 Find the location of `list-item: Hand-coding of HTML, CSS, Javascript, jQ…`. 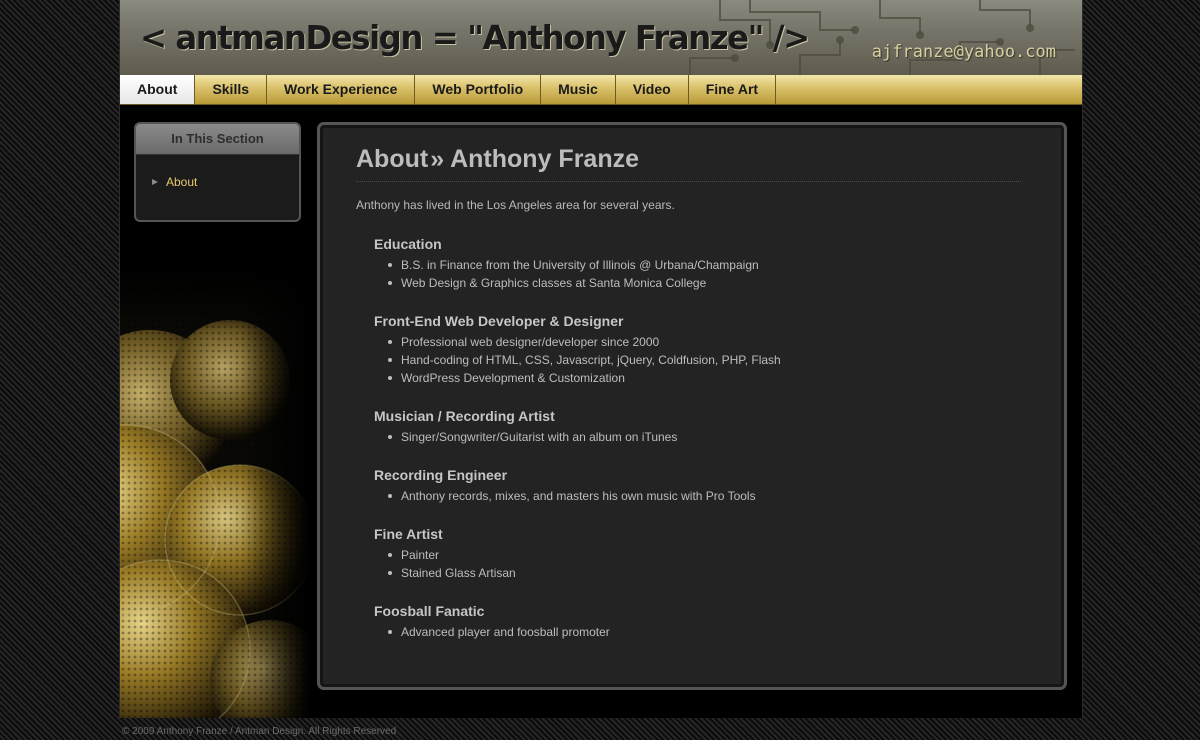

list-item: Hand-coding of HTML, CSS, Javascript, jQ… is located at coordinates (704, 360).